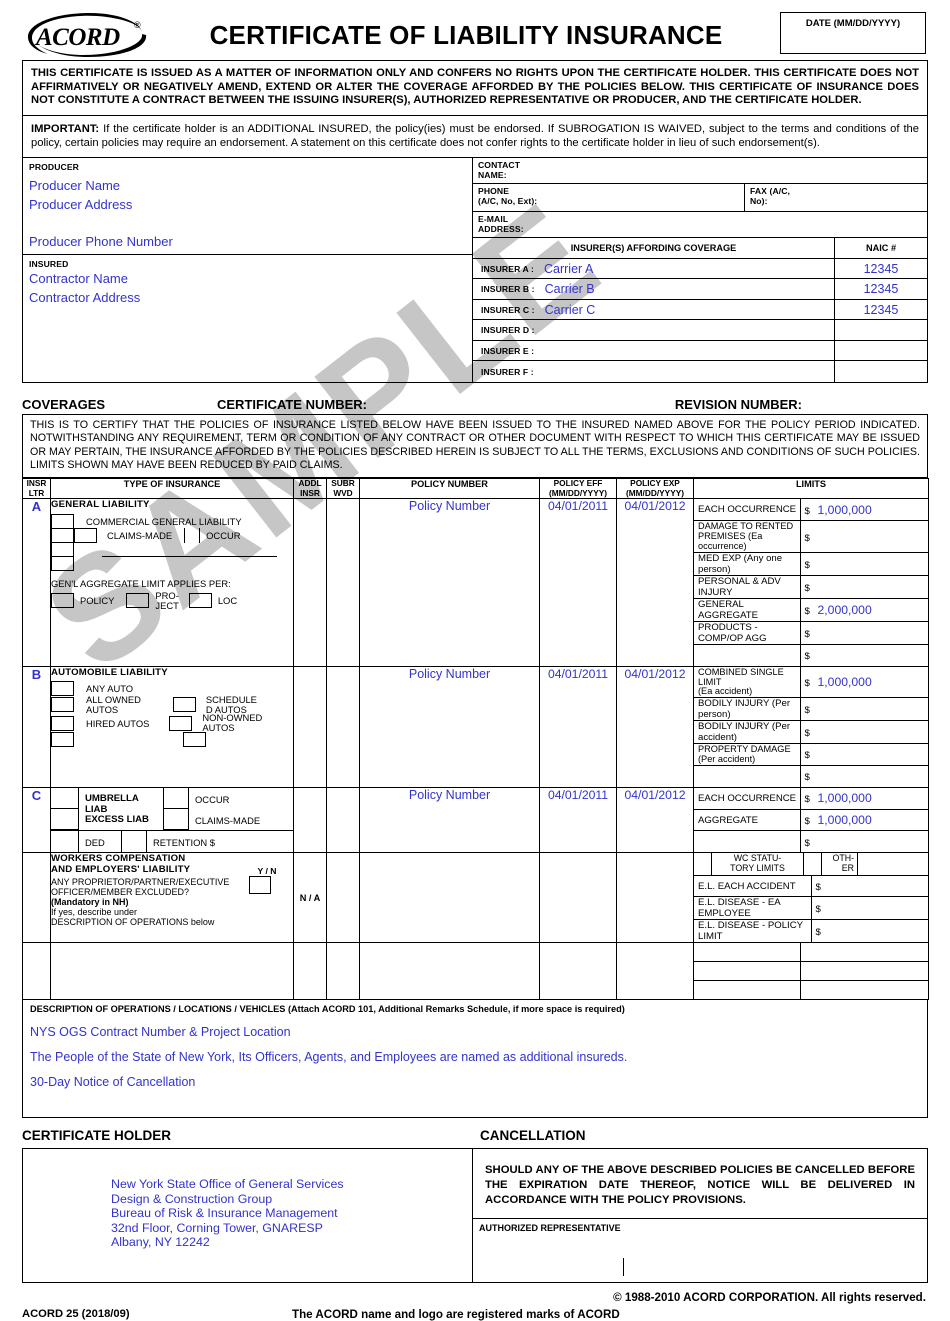 This screenshot has height=1321, width=950. What do you see at coordinates (654, 247) in the screenshot?
I see `insurers-affording-coverage-header: INSURER(S) AFFORDING COVERAGE` at bounding box center [654, 247].